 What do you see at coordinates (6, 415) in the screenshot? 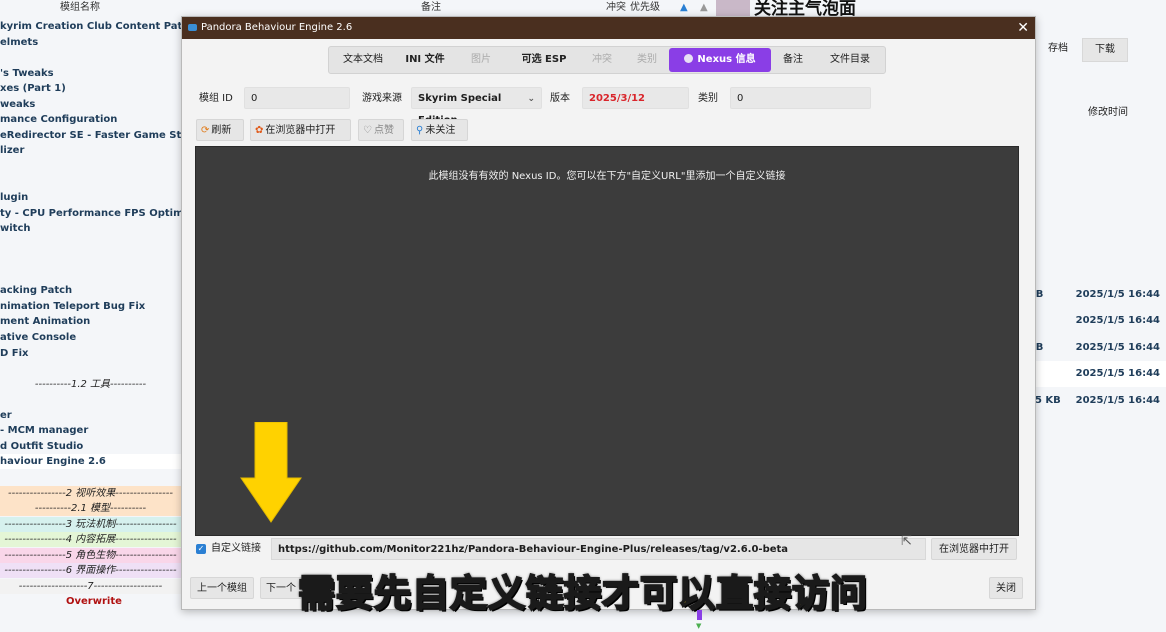
I see `mod-row: er` at bounding box center [6, 415].